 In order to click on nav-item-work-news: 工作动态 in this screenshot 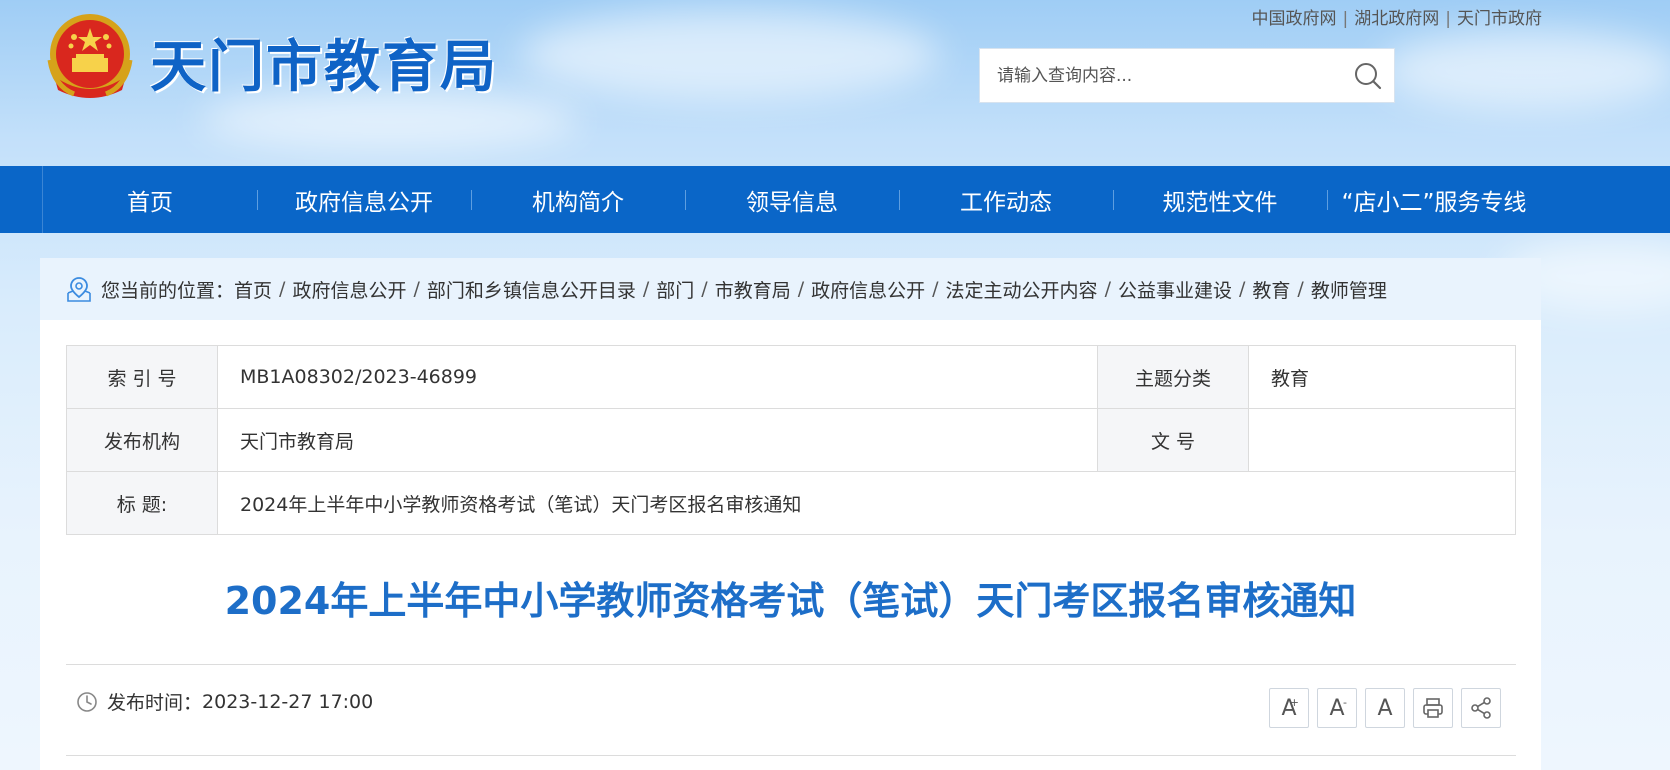, I will do `click(1006, 199)`.